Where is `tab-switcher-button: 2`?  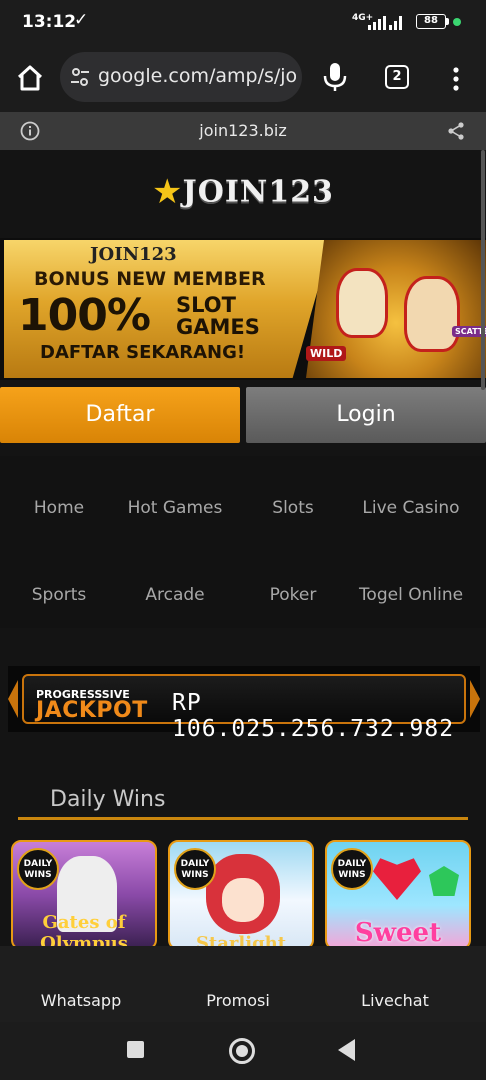
tab-switcher-button: 2 is located at coordinates (397, 77).